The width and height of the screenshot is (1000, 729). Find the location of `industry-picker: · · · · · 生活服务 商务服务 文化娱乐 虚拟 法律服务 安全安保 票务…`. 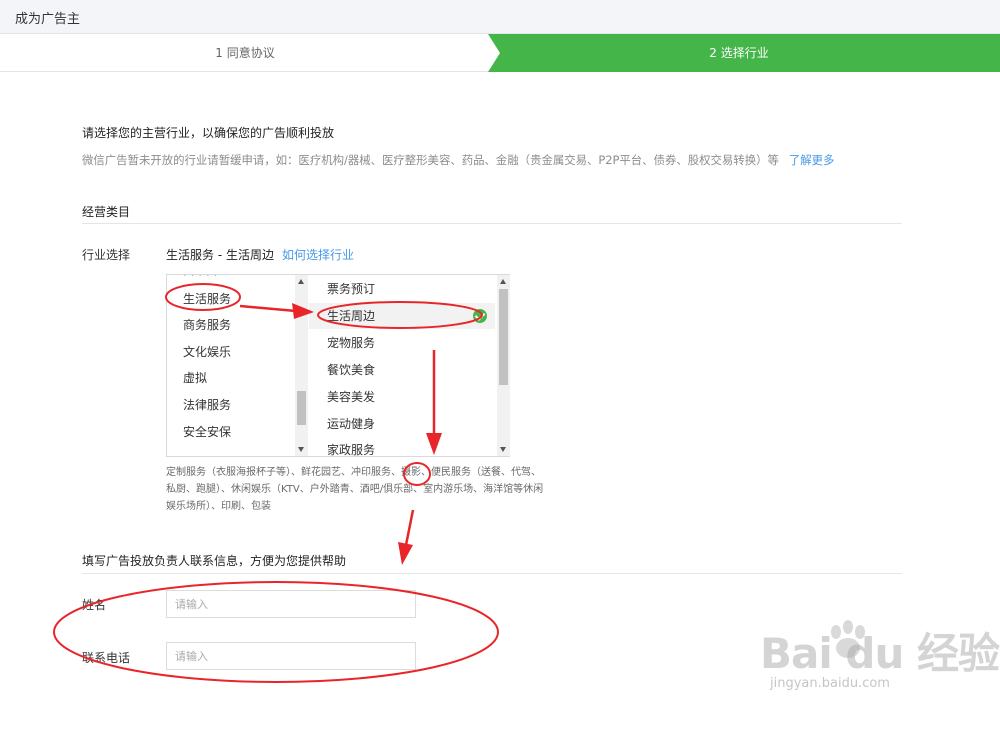

industry-picker: · · · · · 生活服务 商务服务 文化娱乐 虚拟 法律服务 安全安保 票务… is located at coordinates (338, 365).